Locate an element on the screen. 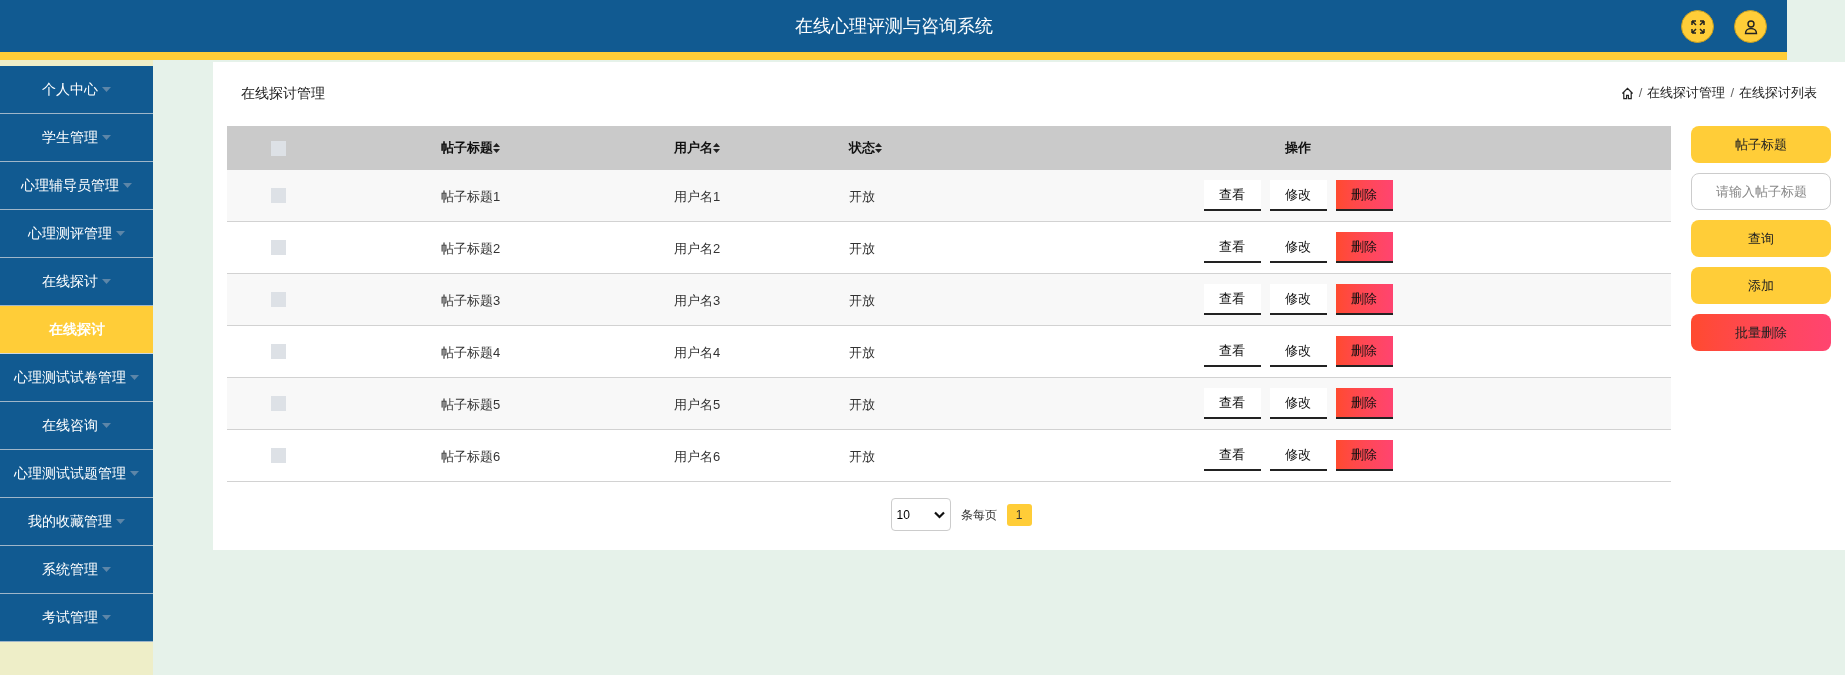 The width and height of the screenshot is (1845, 675). page-size-label: 条每页 is located at coordinates (978, 515).